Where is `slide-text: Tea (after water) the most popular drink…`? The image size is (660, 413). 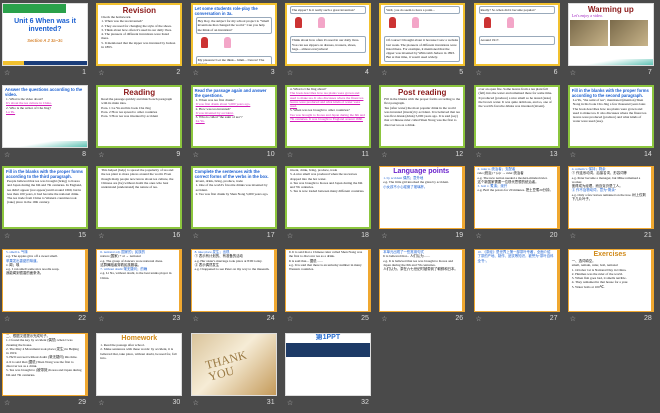 slide-text: Tea (after water) the most popular drink… is located at coordinates (422, 116).